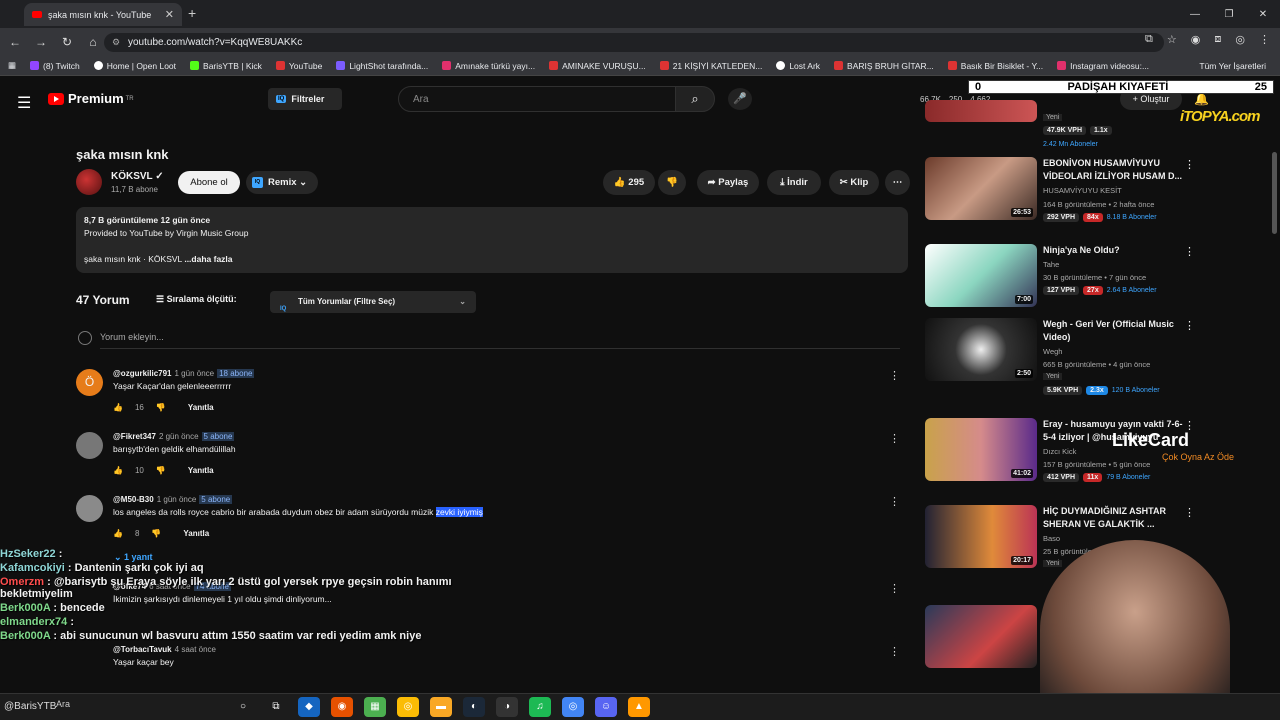 The height and width of the screenshot is (720, 1280). What do you see at coordinates (55, 66) in the screenshot?
I see `bookmark: (8) Twitch` at bounding box center [55, 66].